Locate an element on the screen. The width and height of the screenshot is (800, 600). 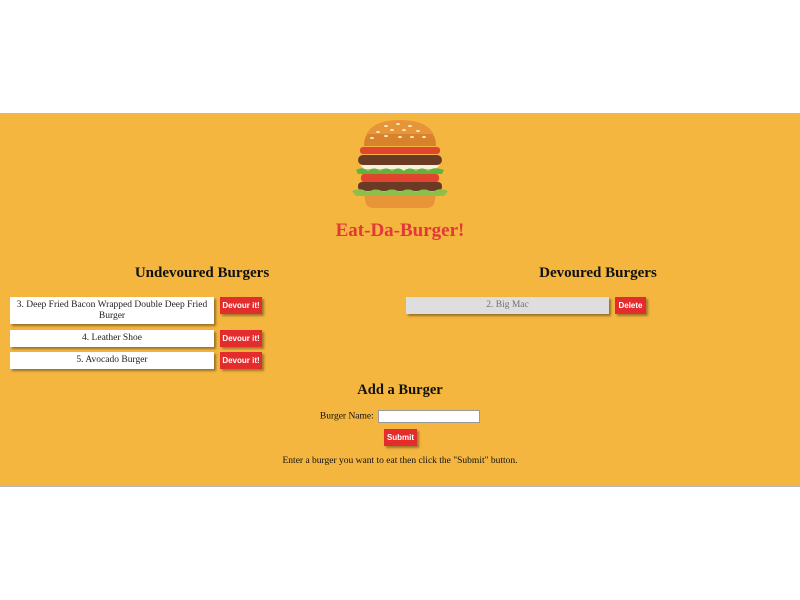
devoured-burger-item: 2. Big Mac is located at coordinates (507, 305).